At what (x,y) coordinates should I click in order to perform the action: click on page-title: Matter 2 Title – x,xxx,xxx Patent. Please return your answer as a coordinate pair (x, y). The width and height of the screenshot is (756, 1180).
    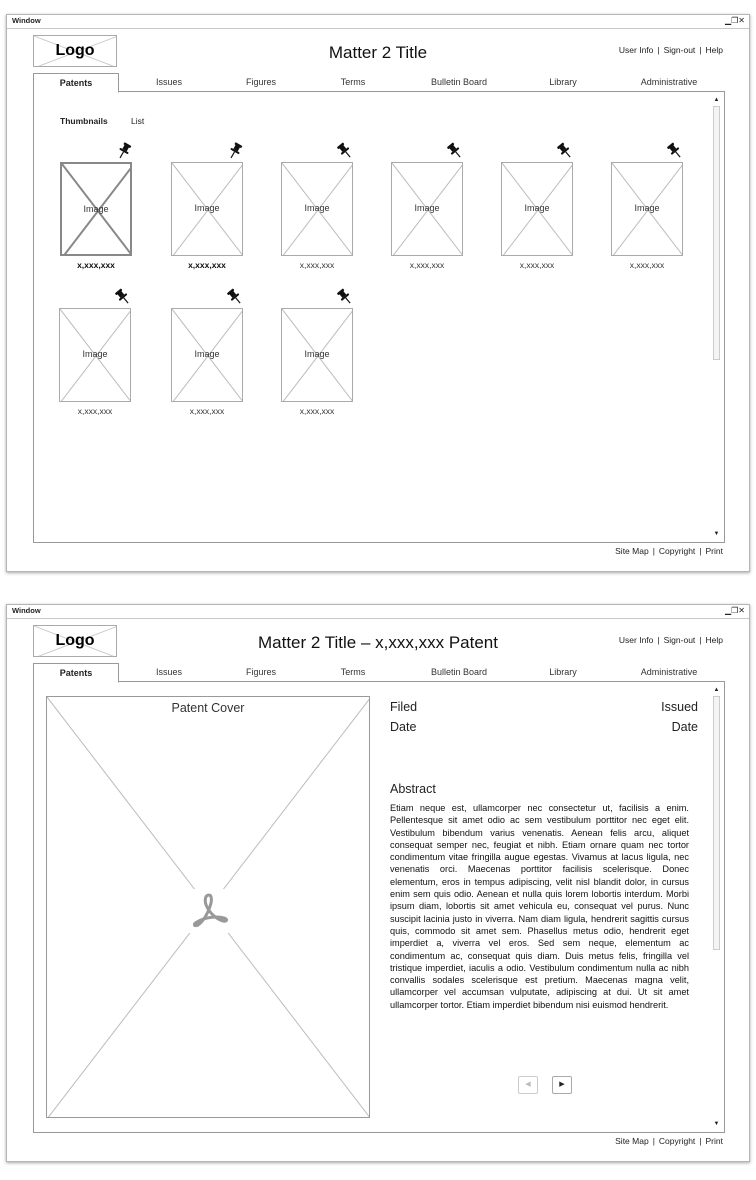
    Looking at the image, I should click on (378, 642).